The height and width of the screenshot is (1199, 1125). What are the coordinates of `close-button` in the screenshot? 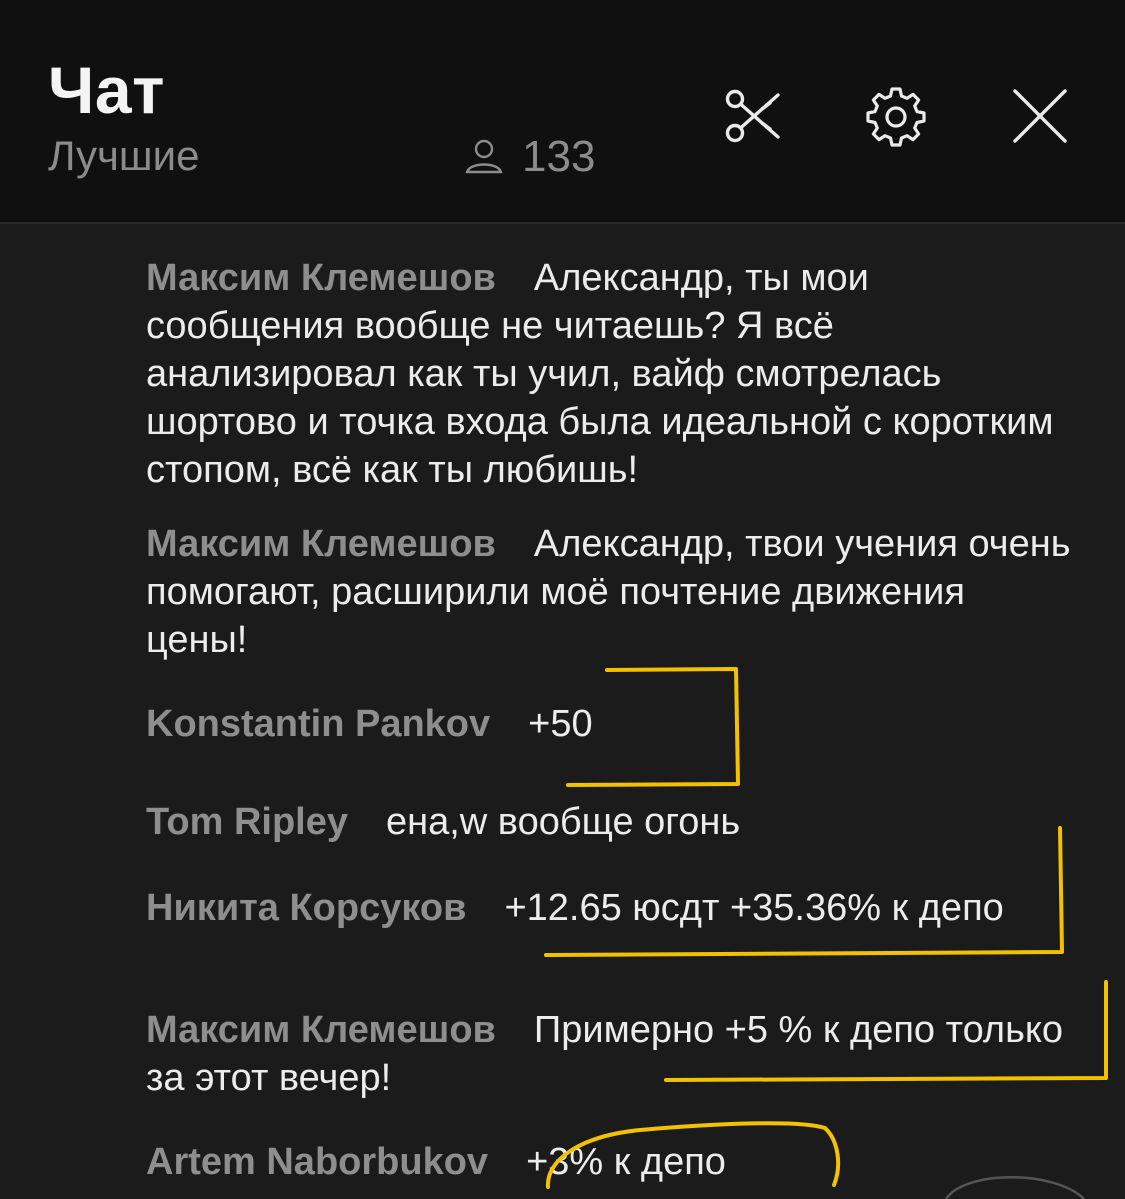 It's located at (1040, 116).